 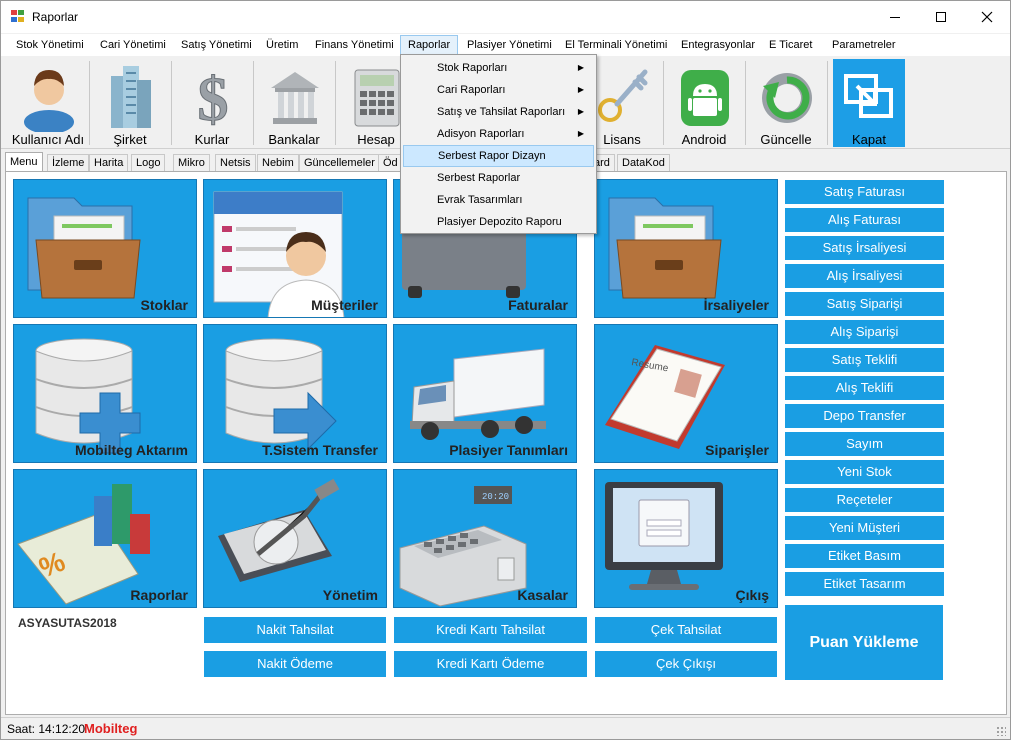 What do you see at coordinates (987, 17) in the screenshot?
I see `close-button` at bounding box center [987, 17].